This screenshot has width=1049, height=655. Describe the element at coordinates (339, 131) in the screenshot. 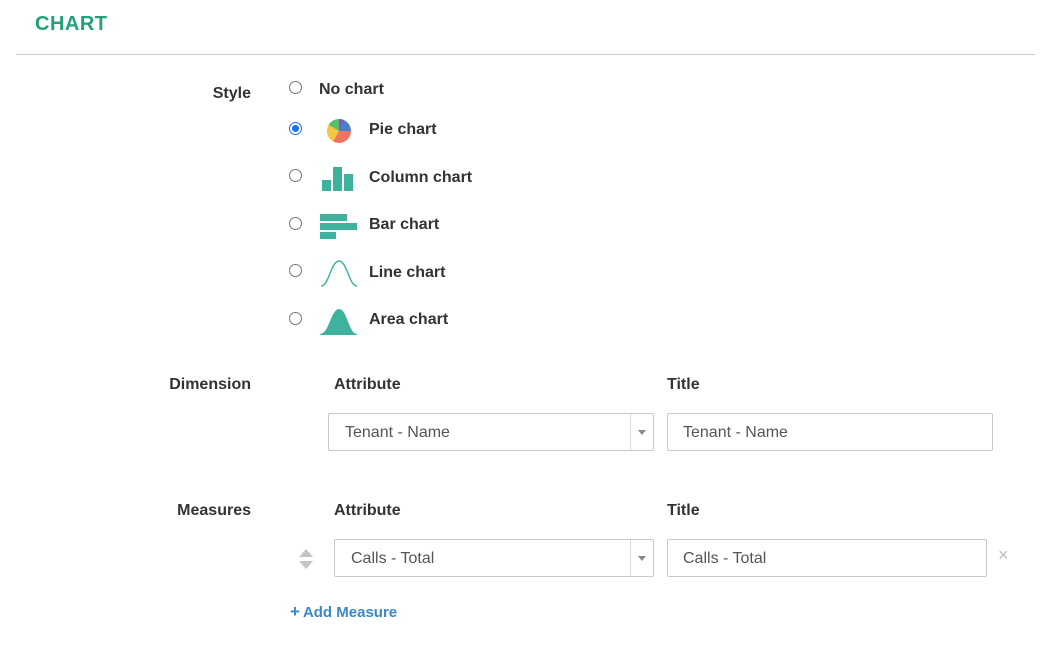

I see `pie-chart-icon` at that location.